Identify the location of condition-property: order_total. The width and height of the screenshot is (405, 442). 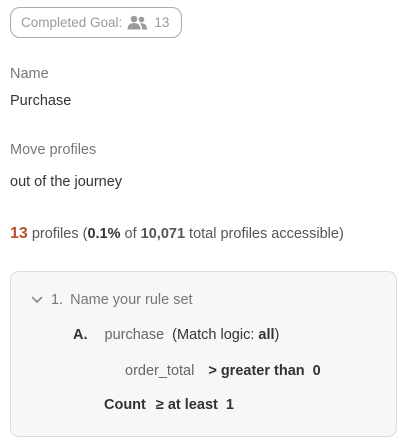
(160, 371).